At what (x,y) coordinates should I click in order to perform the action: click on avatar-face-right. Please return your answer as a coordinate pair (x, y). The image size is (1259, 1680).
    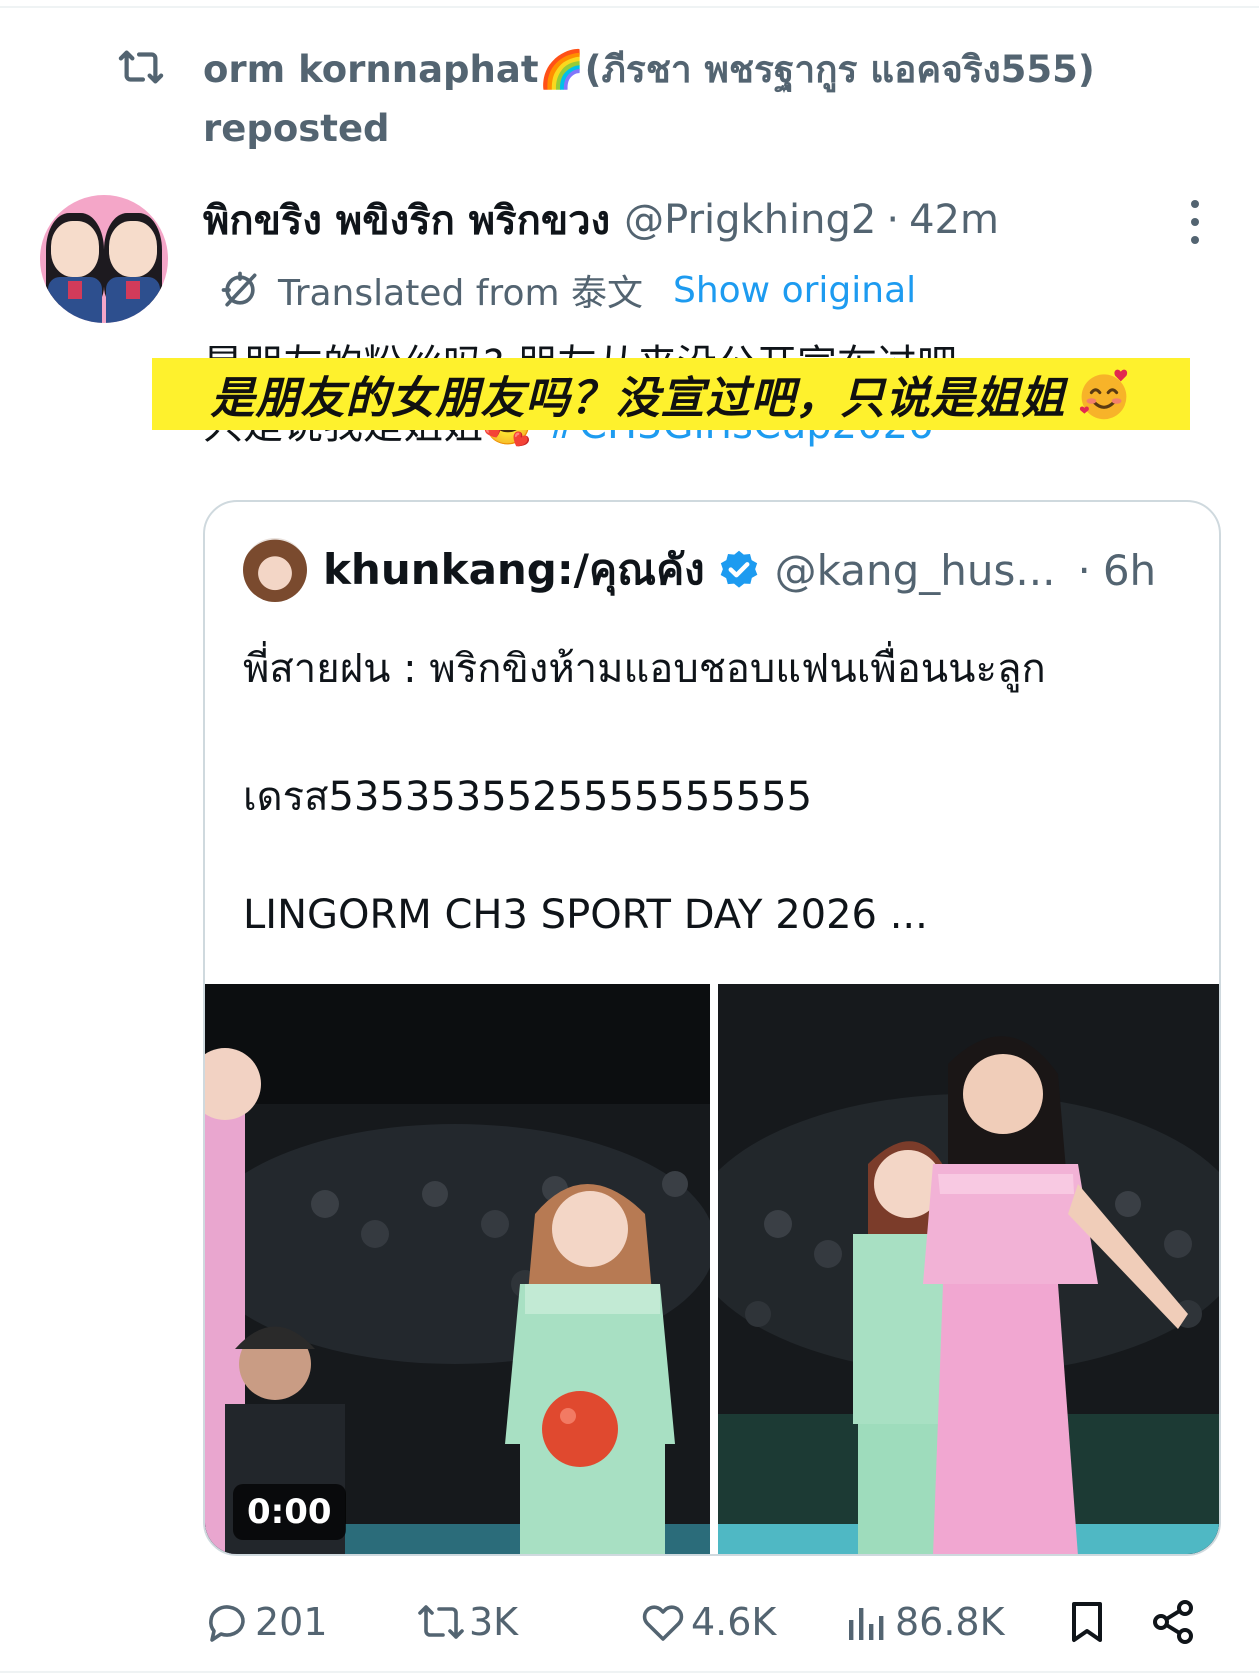
    Looking at the image, I should click on (133, 249).